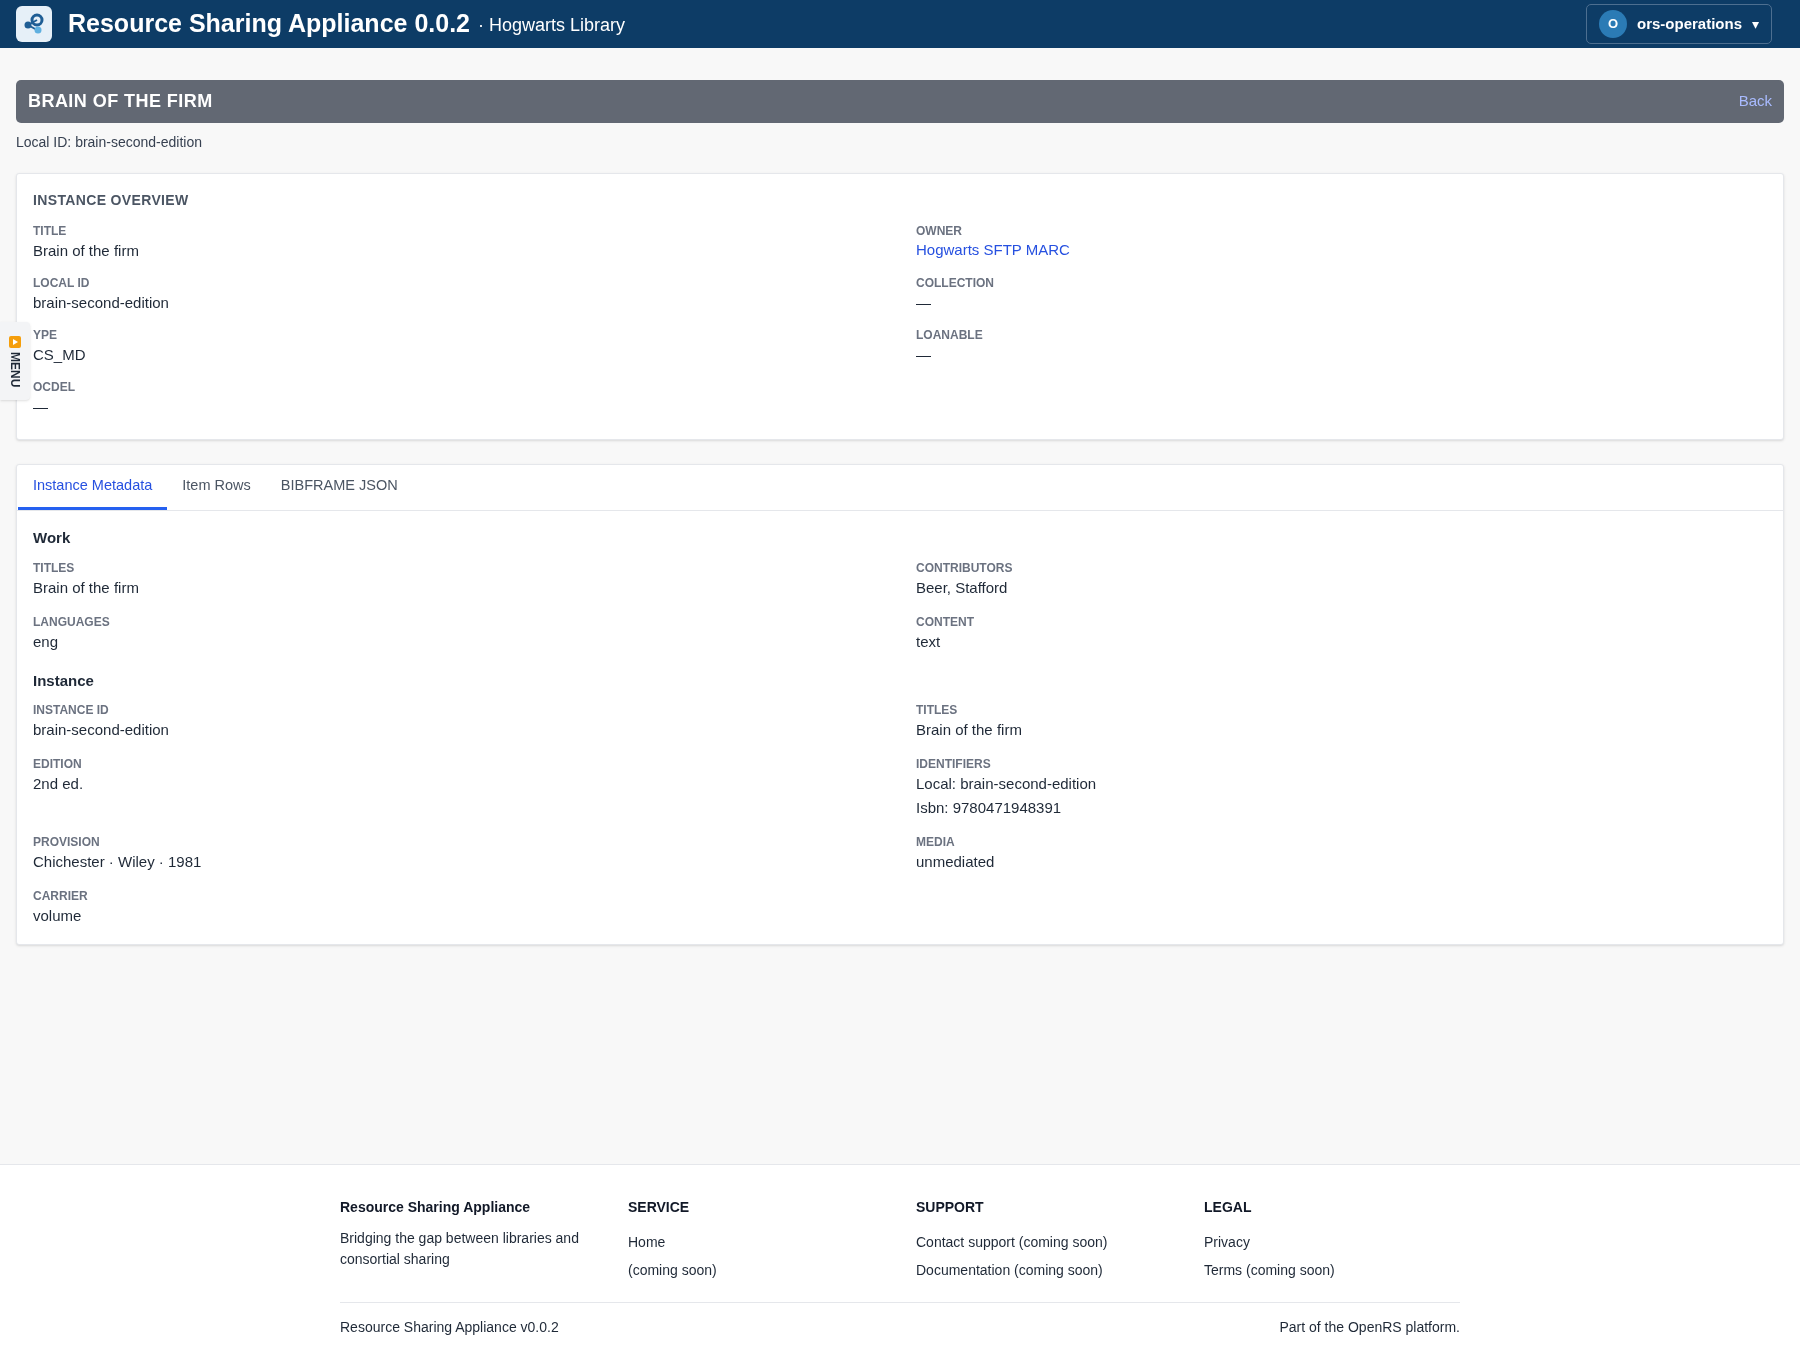  I want to click on field-label: YPE, so click(45, 335).